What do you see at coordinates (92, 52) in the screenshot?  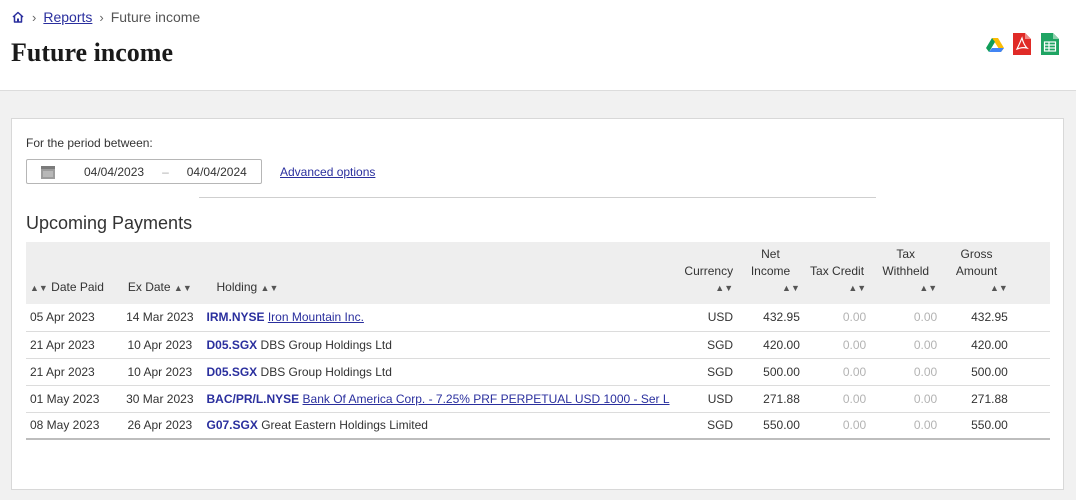 I see `page-title: Future income` at bounding box center [92, 52].